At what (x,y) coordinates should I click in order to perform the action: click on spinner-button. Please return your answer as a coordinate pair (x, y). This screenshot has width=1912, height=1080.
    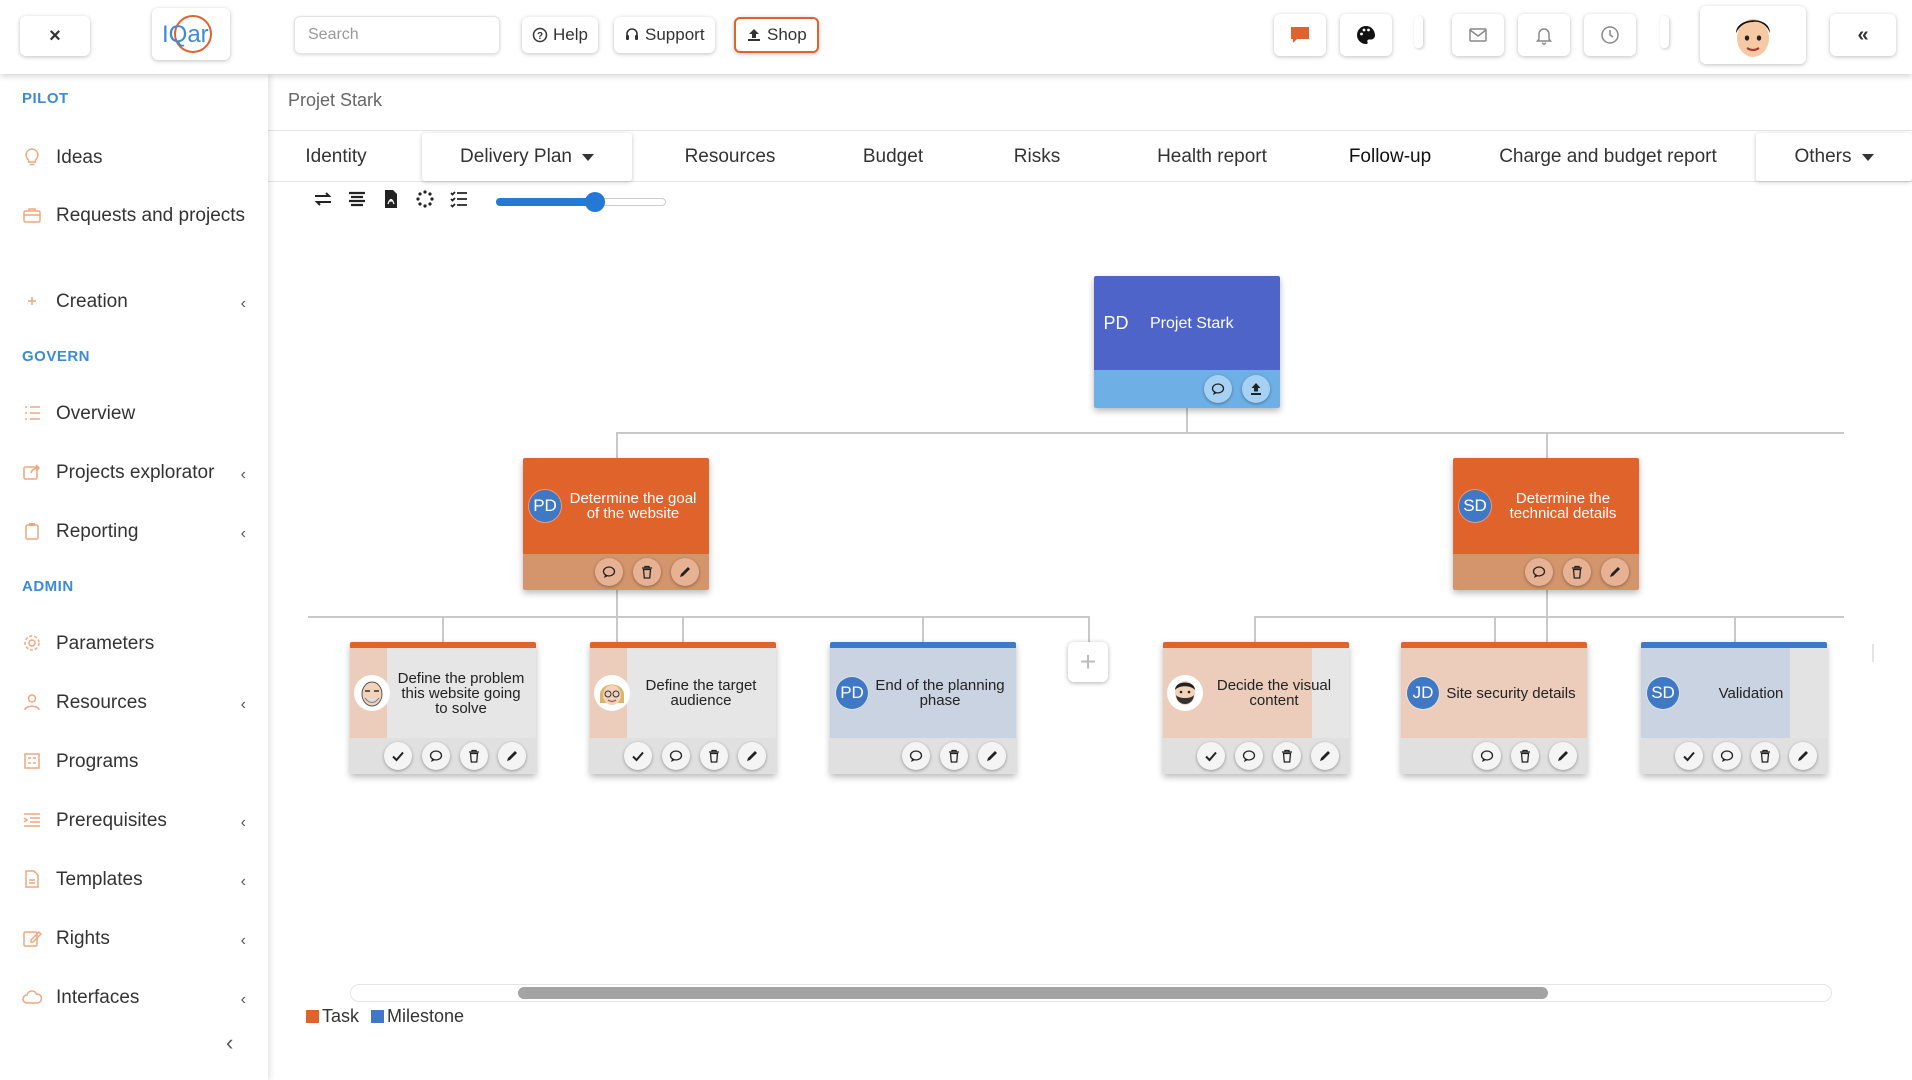
    Looking at the image, I should click on (425, 199).